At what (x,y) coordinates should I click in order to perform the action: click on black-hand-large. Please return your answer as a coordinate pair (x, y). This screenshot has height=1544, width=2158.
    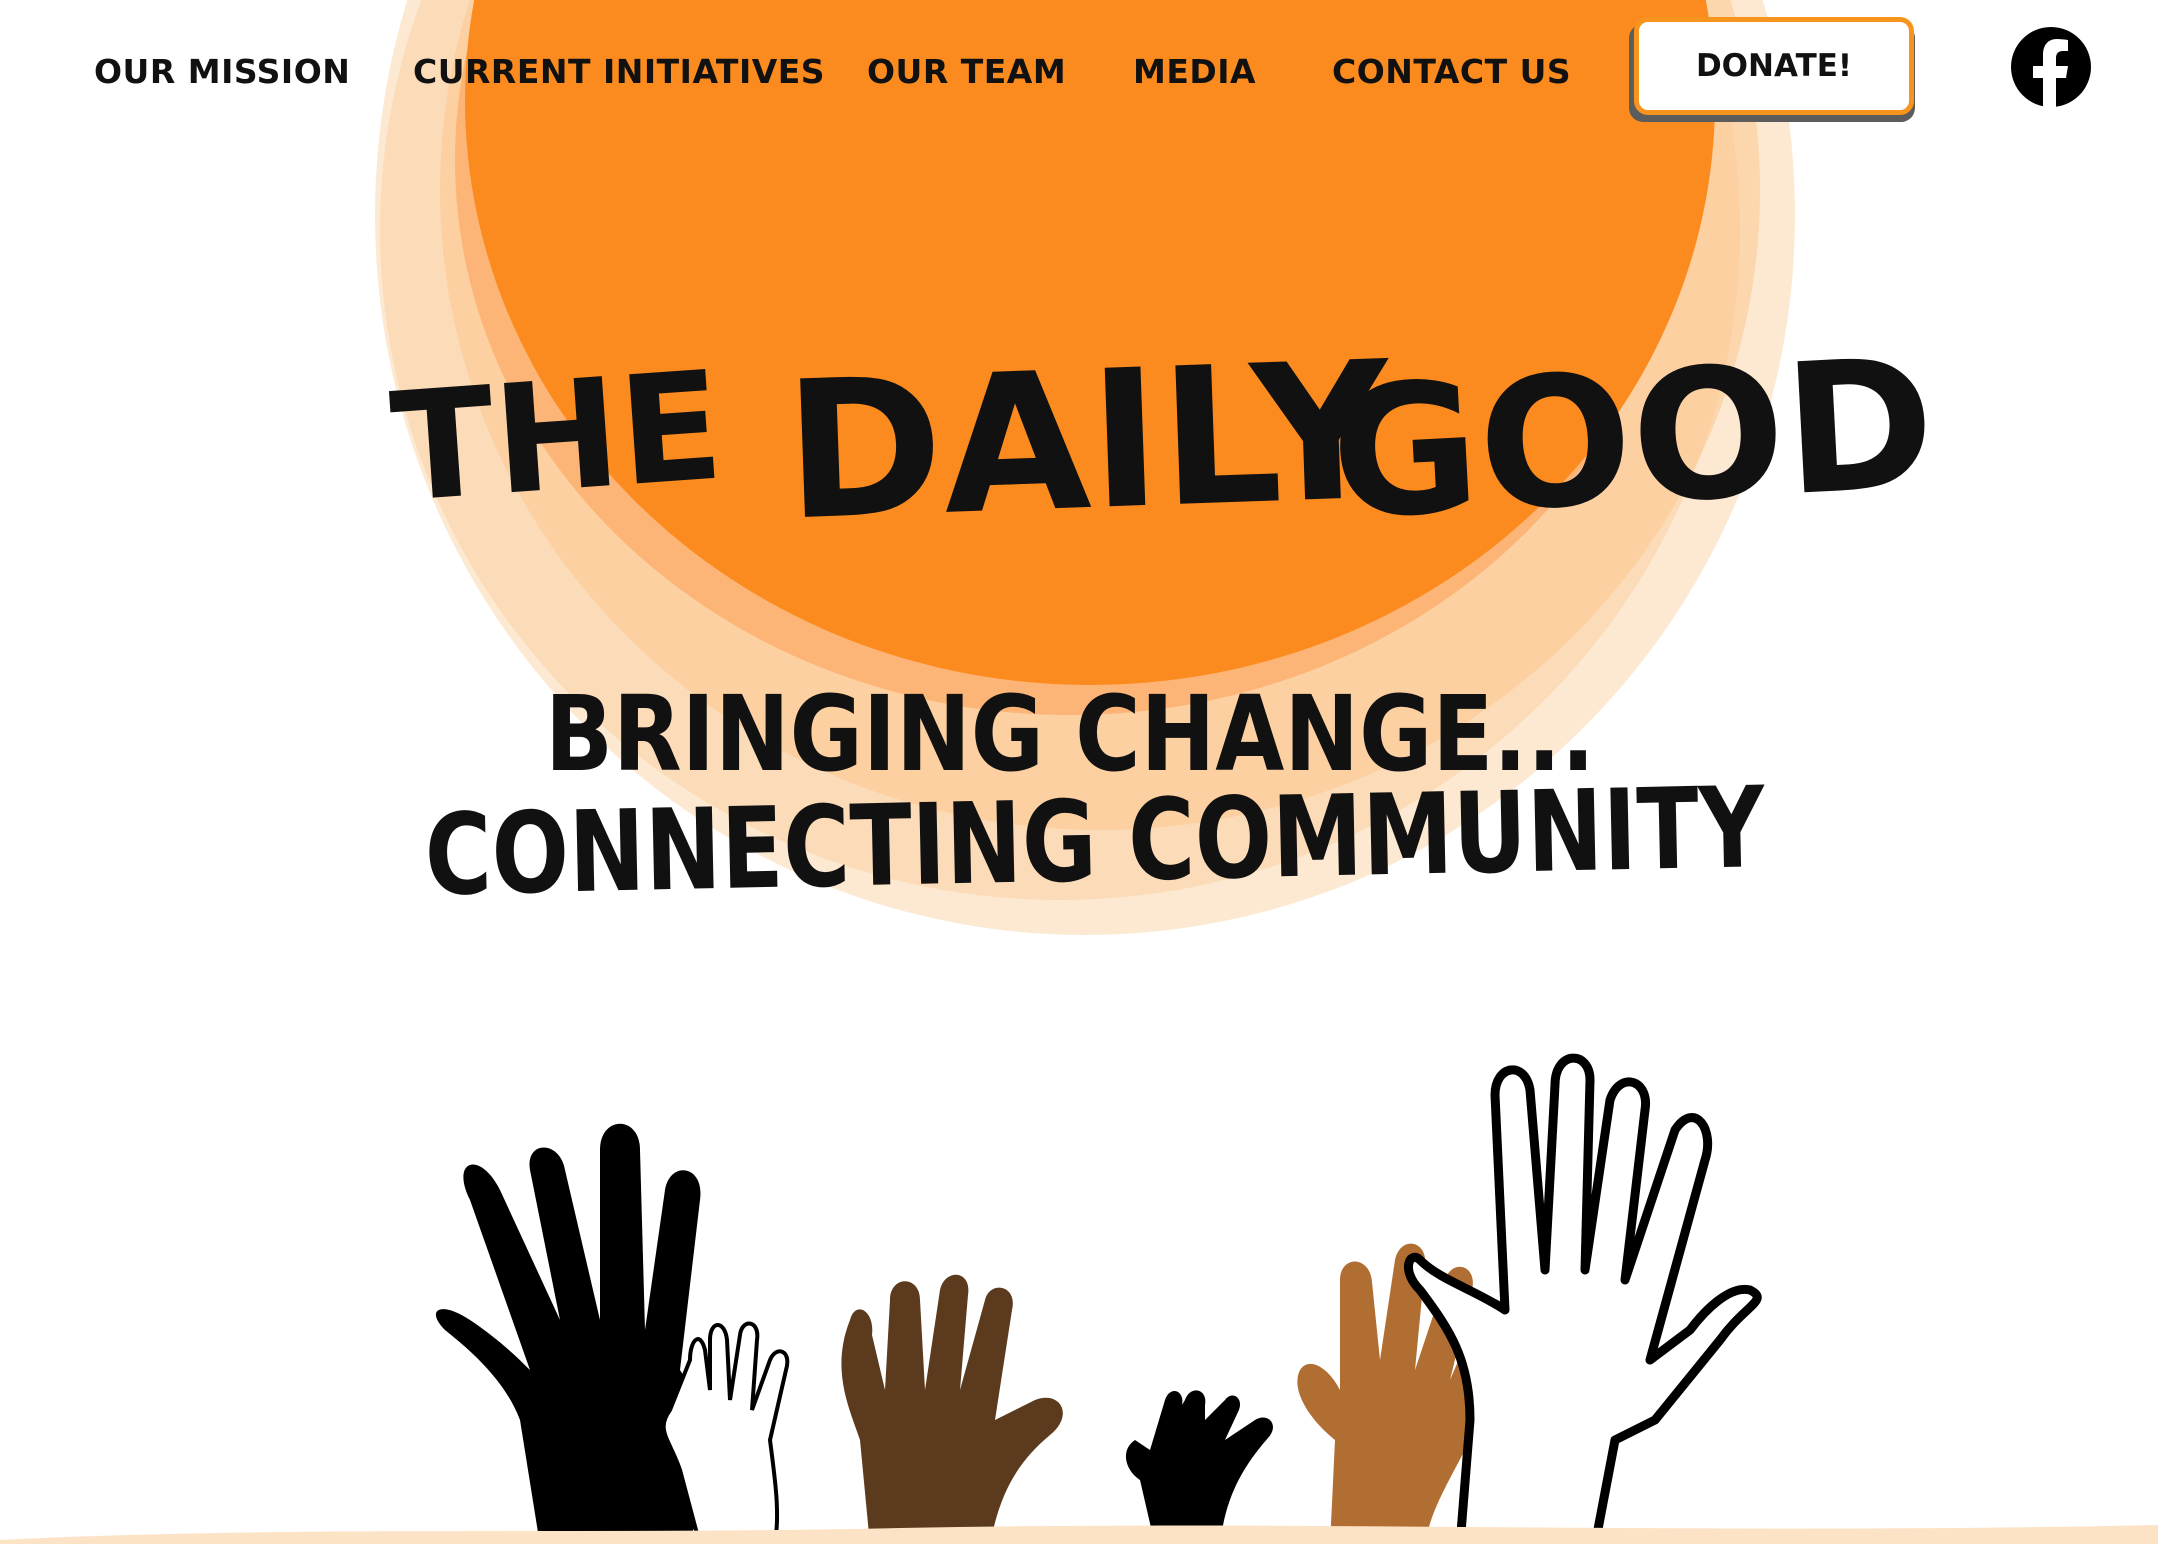
    Looking at the image, I should click on (568, 1333).